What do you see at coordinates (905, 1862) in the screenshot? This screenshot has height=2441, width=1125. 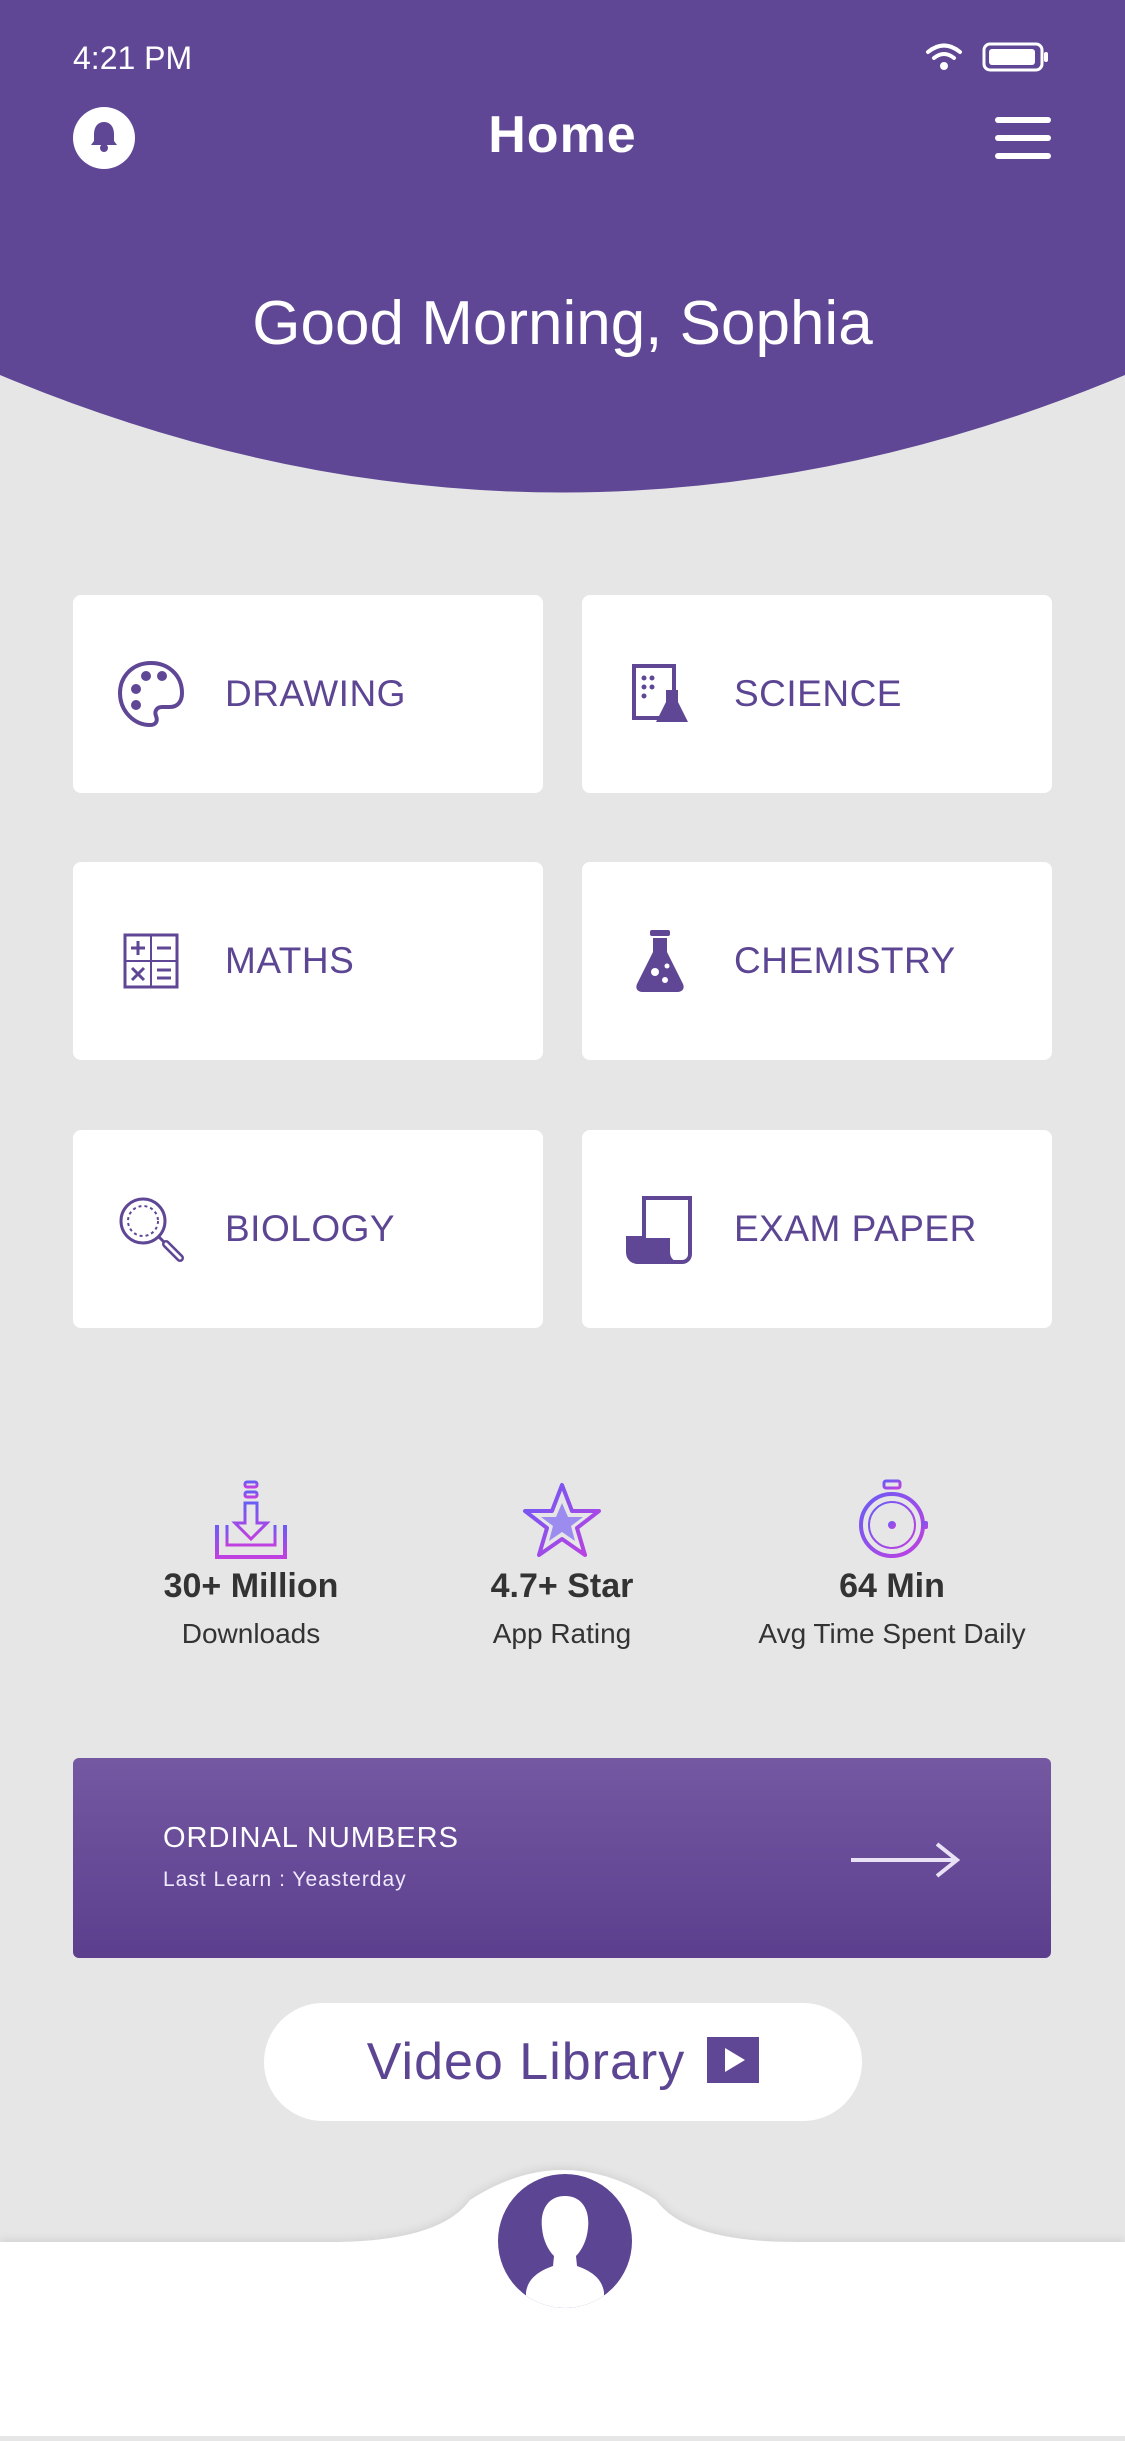 I see `arrow-right-icon` at bounding box center [905, 1862].